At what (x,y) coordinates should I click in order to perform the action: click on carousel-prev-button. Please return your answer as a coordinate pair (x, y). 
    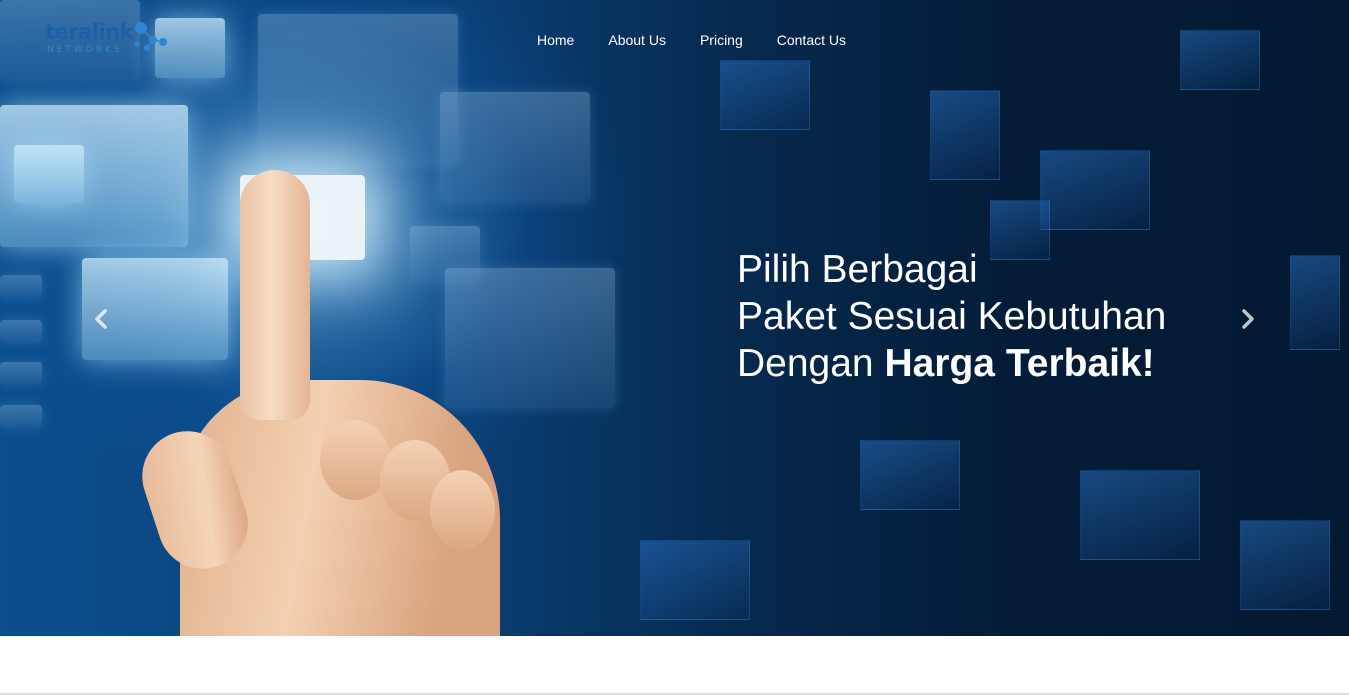
    Looking at the image, I should click on (101, 319).